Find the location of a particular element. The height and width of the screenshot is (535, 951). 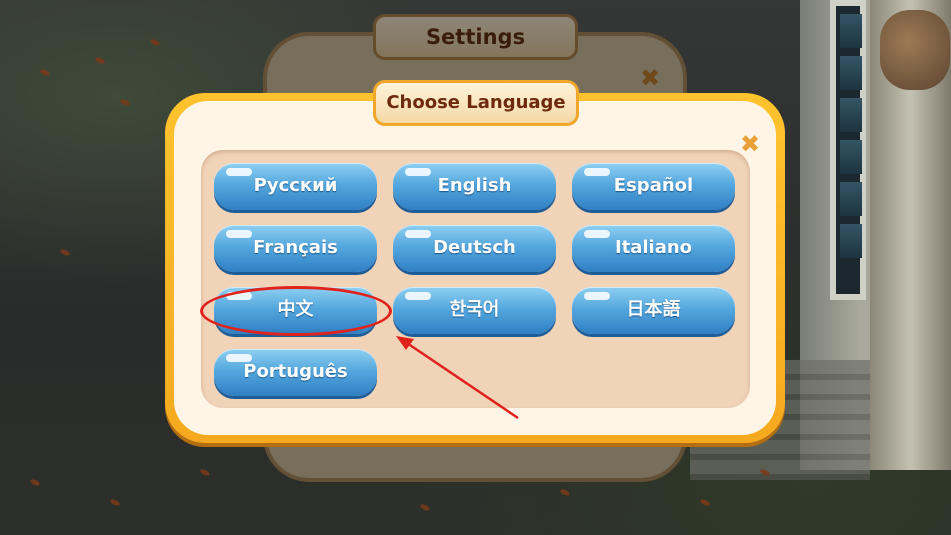

stone-ornament is located at coordinates (915, 50).